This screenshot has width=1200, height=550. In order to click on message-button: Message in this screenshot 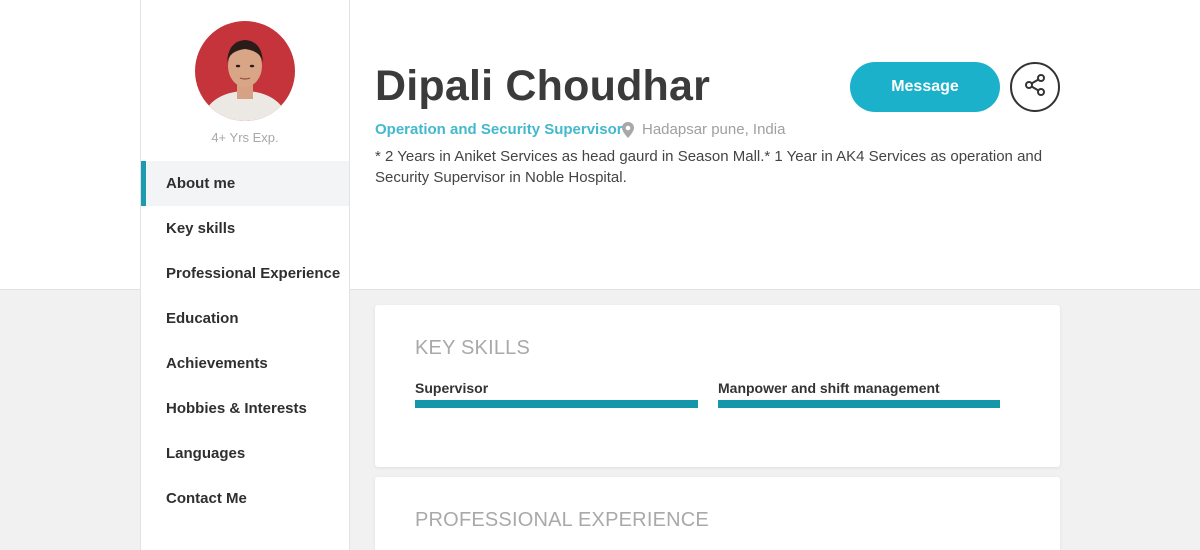, I will do `click(925, 87)`.